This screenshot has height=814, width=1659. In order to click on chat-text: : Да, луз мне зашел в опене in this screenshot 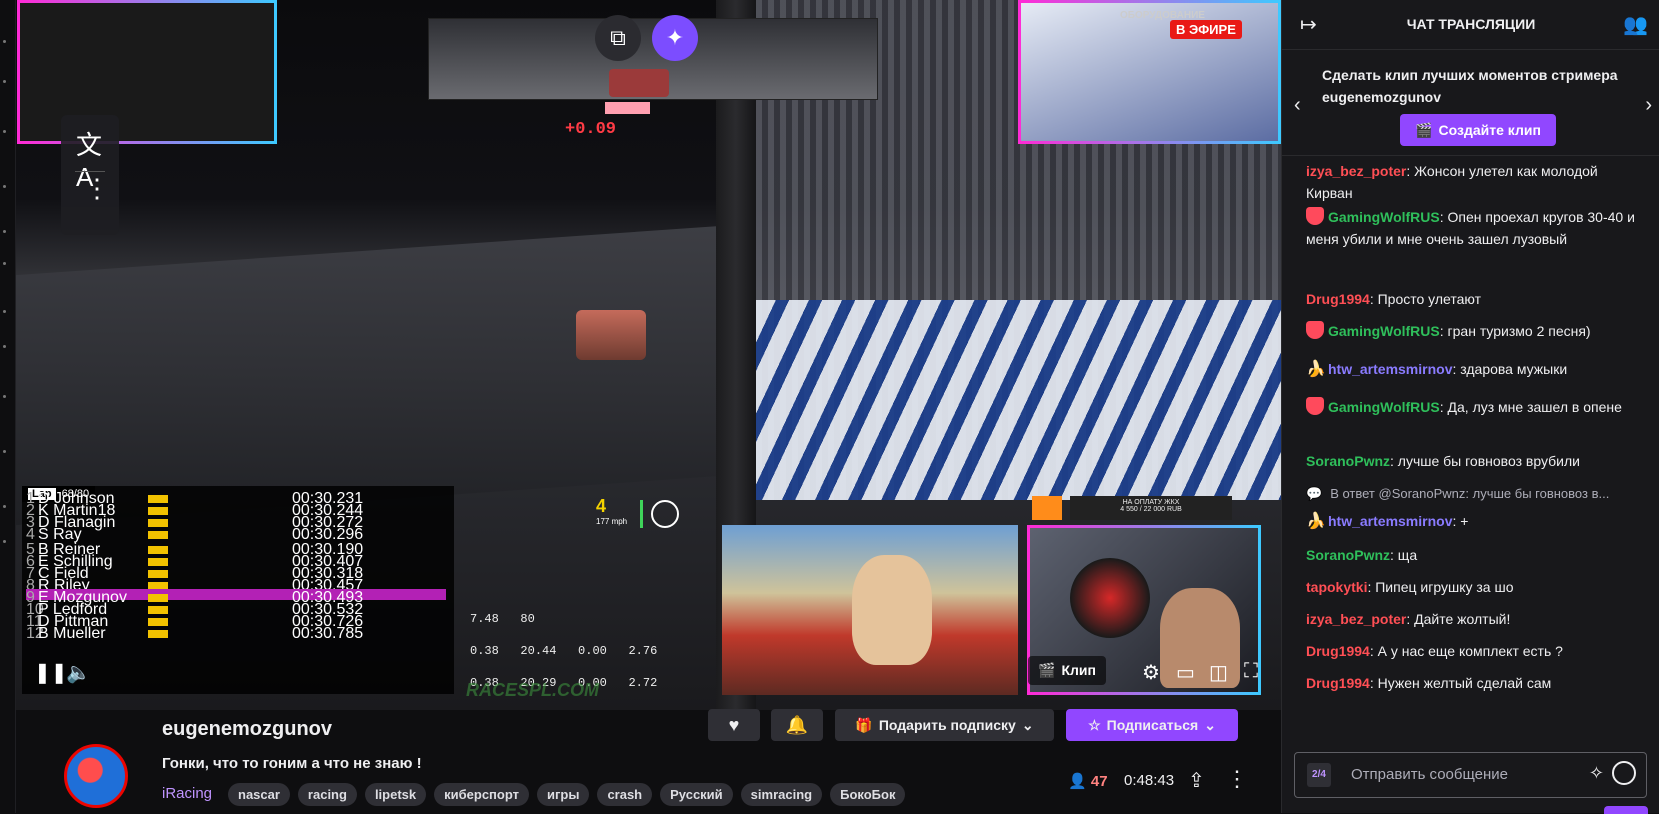, I will do `click(1530, 407)`.